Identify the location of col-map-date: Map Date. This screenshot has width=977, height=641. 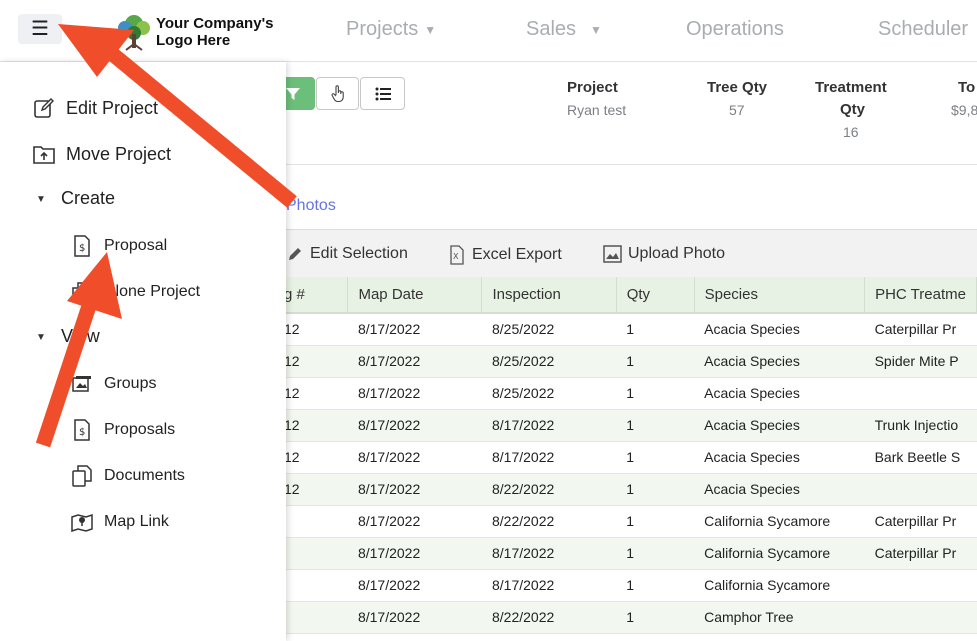
(415, 295).